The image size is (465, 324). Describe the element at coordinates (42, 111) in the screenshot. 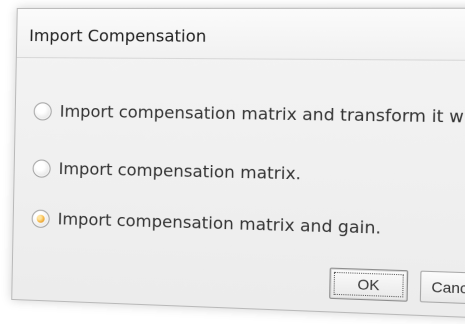

I see `radio-button-transform-with-current-gains` at that location.